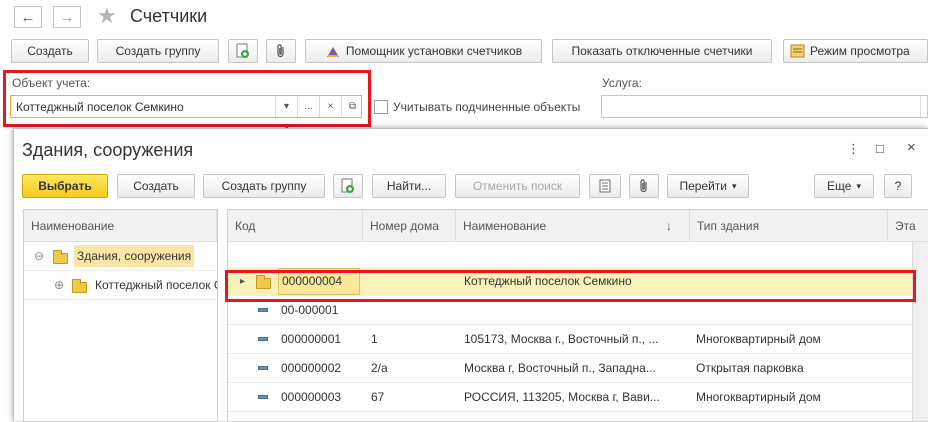  I want to click on dialog-create-button: Создать, so click(156, 186).